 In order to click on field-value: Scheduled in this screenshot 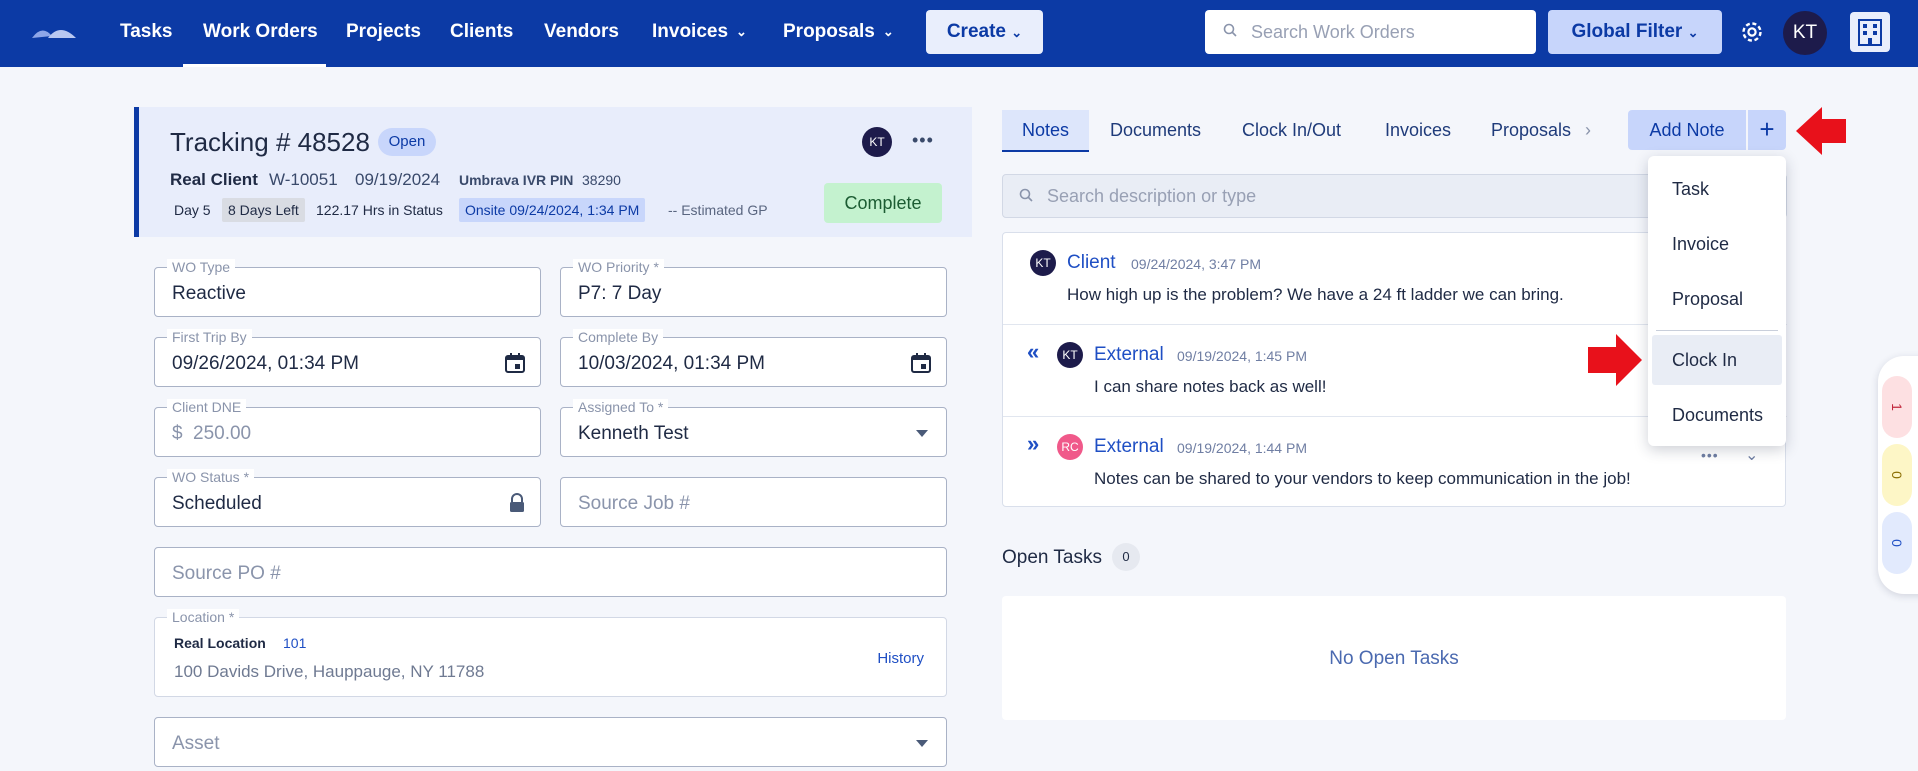, I will do `click(217, 503)`.